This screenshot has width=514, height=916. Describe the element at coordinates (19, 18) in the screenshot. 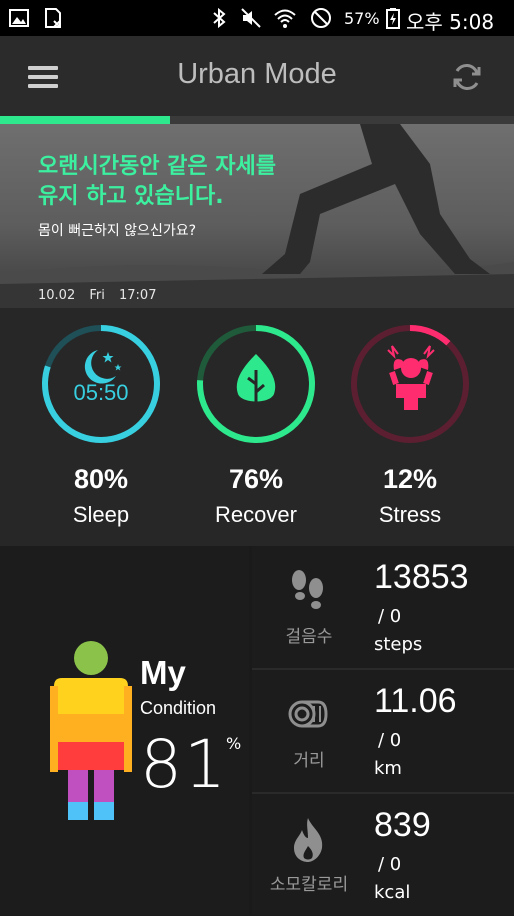

I see `gallery-icon` at that location.